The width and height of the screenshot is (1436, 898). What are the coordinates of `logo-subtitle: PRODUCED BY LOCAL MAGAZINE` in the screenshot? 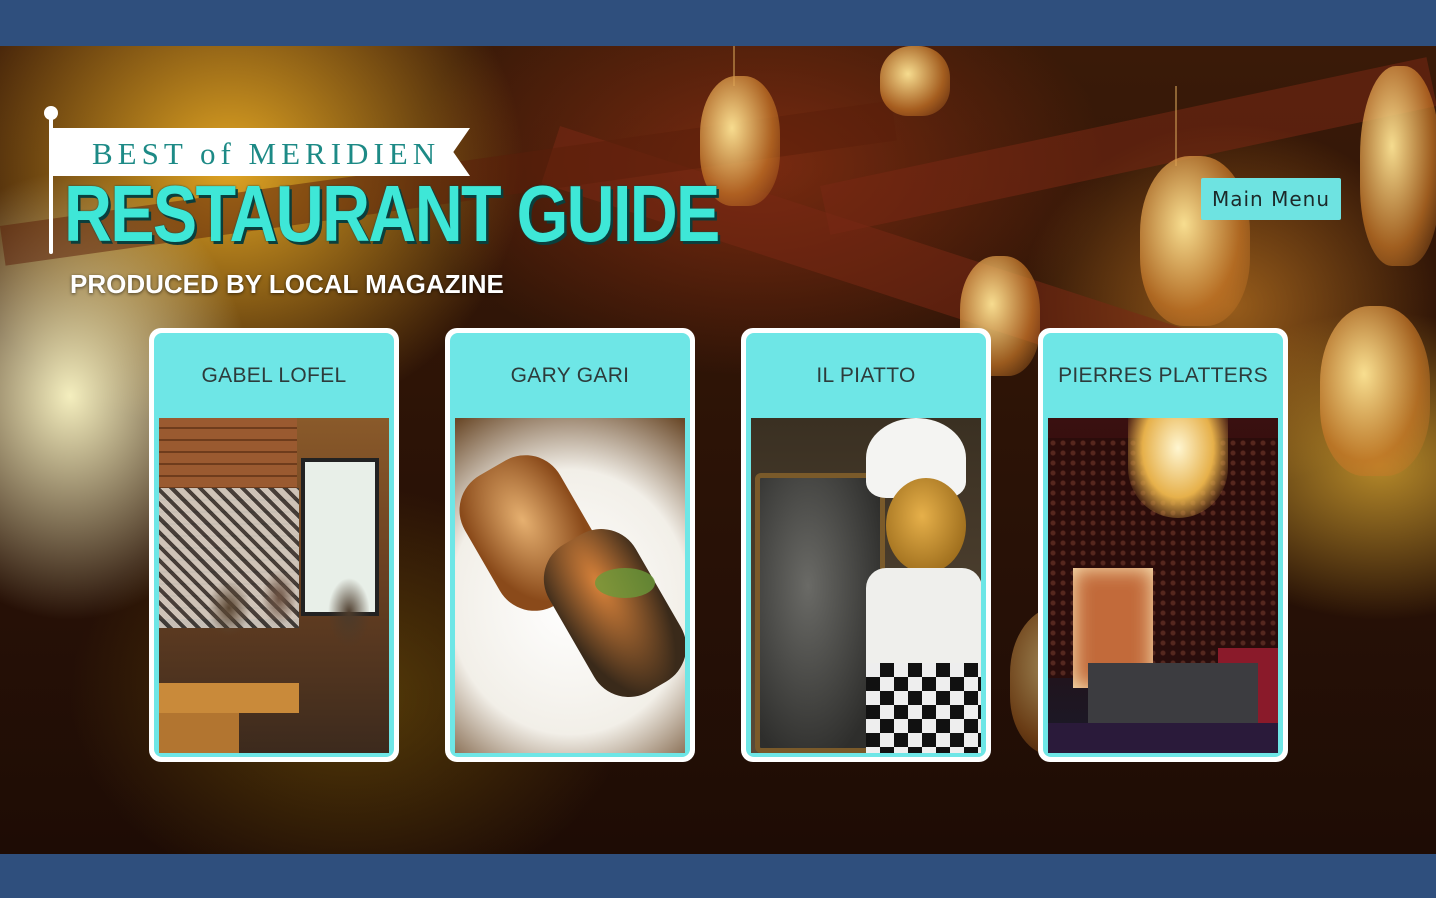 It's located at (287, 284).